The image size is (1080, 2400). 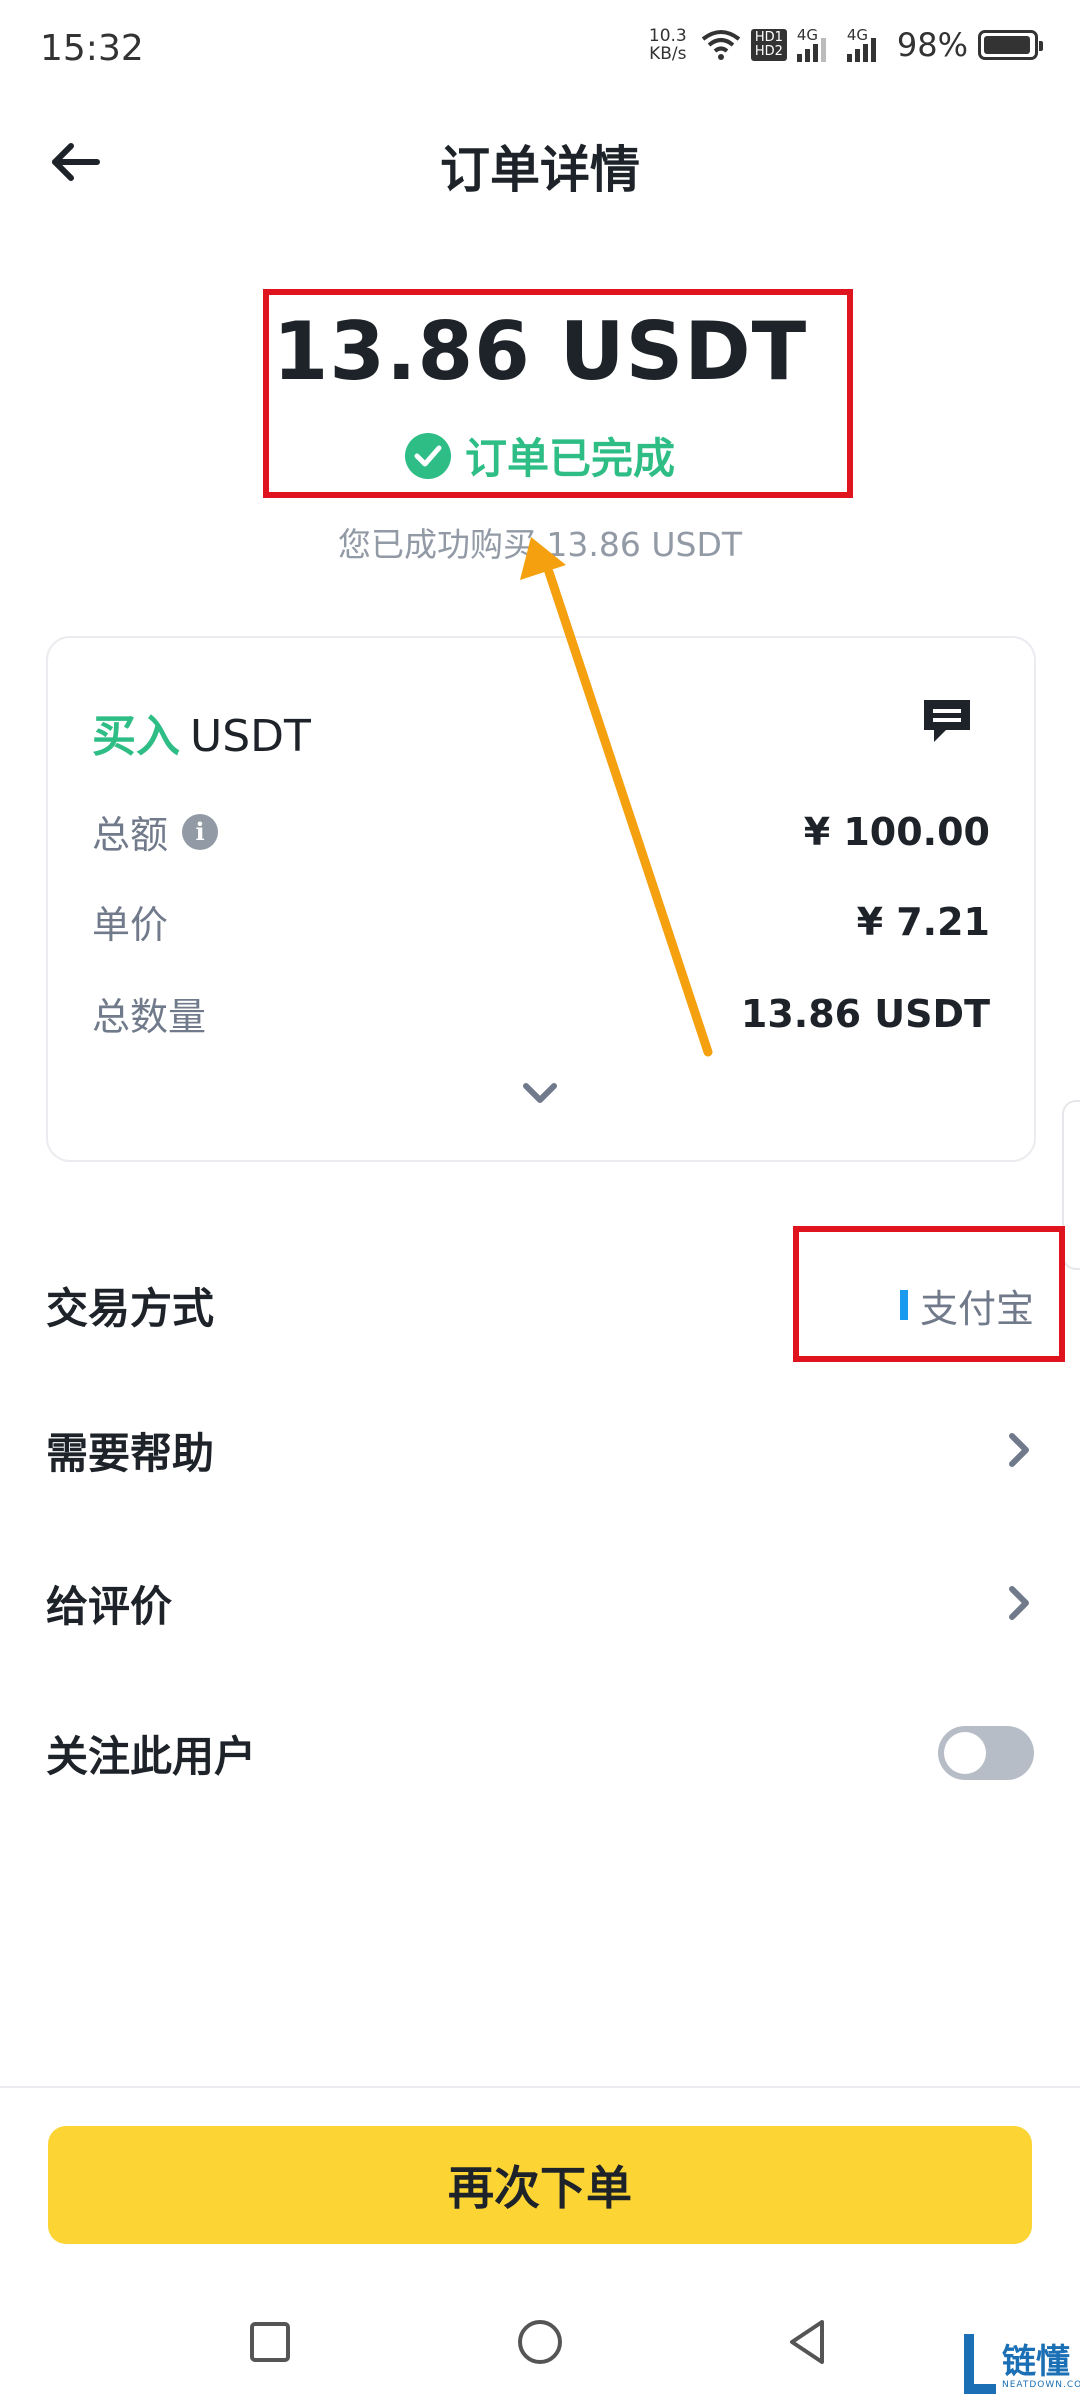 I want to click on review-label: 给评价, so click(x=109, y=1606).